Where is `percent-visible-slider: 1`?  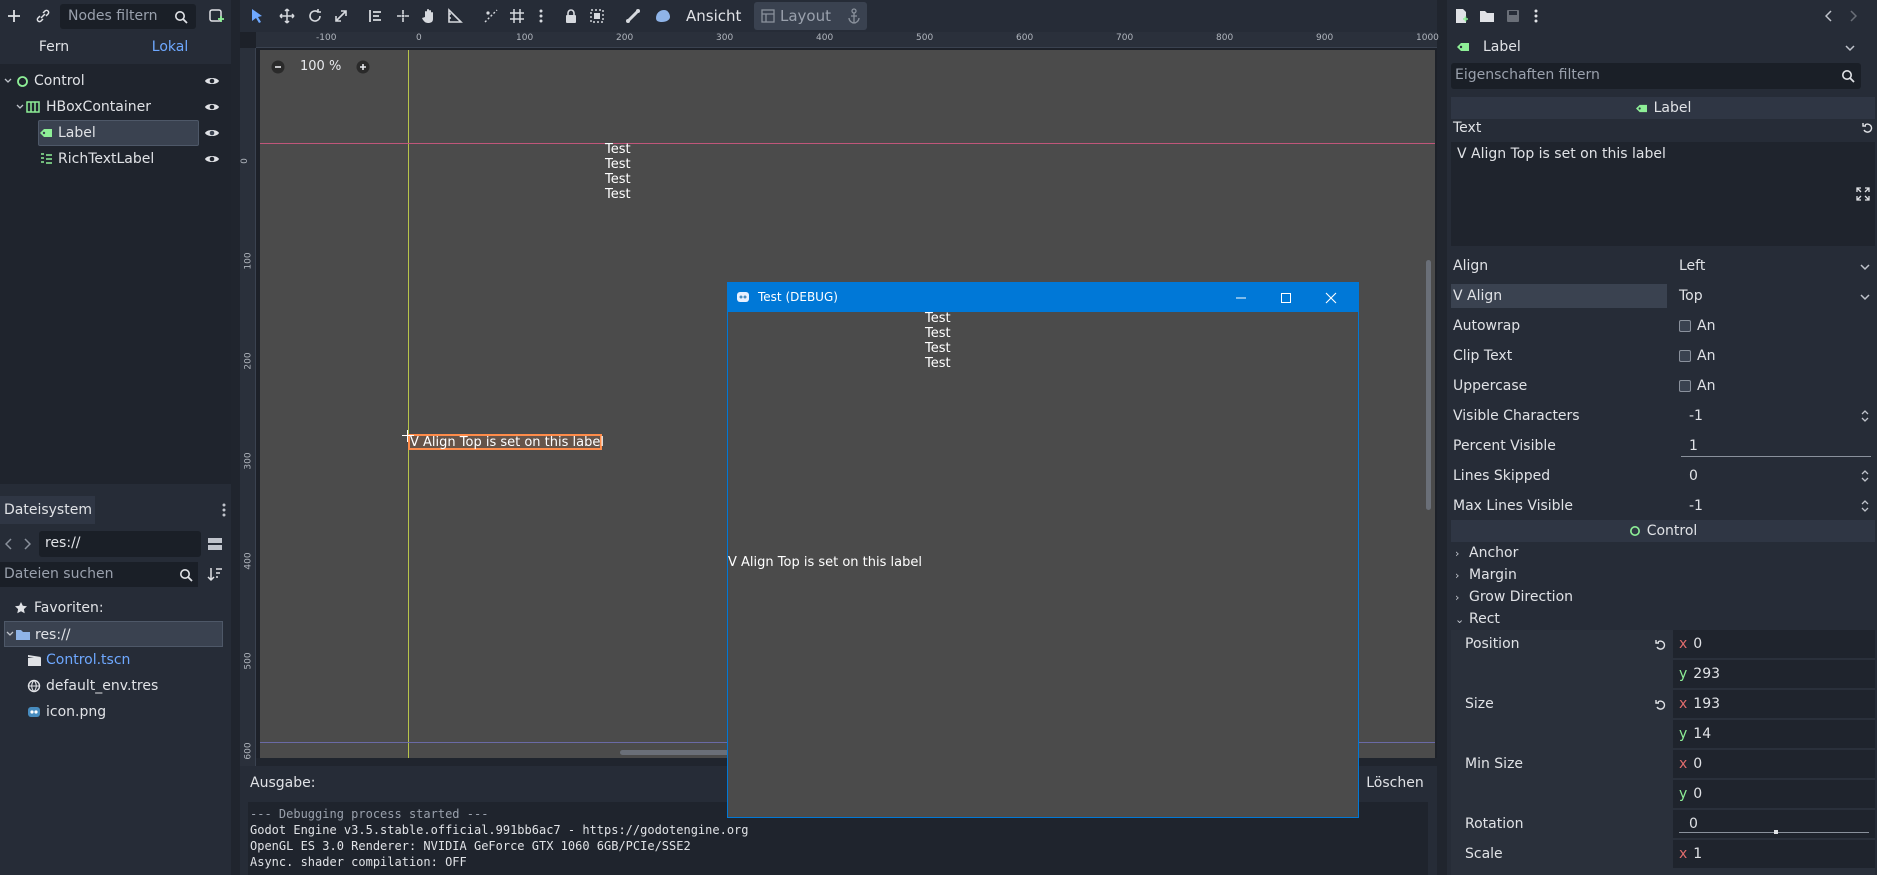 percent-visible-slider: 1 is located at coordinates (1775, 446).